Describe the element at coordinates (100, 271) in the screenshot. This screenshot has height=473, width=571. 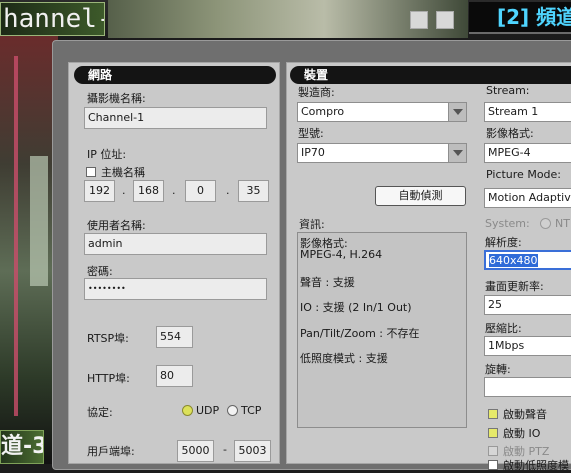
I see `password-label: 密碼:` at that location.